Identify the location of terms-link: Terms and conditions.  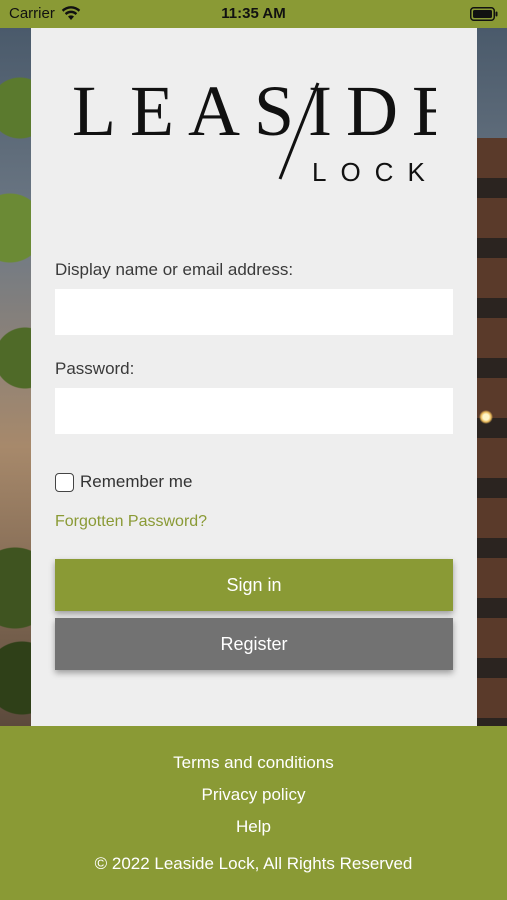
(253, 763).